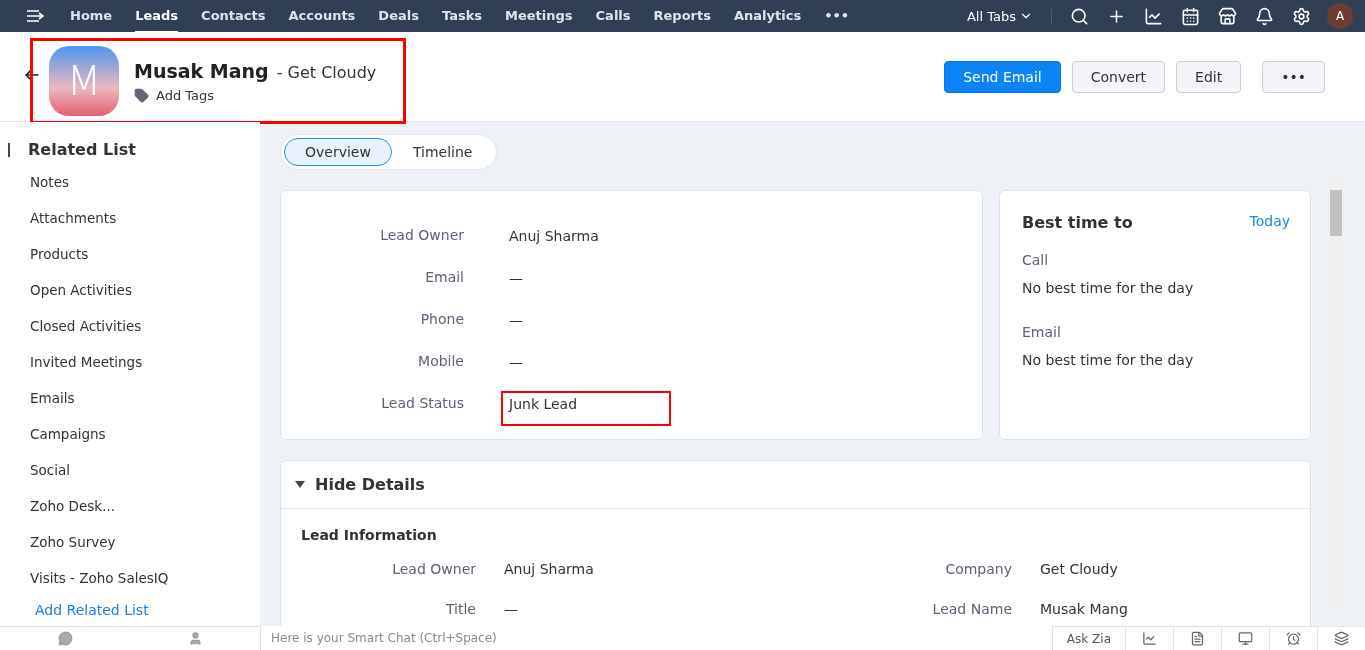 The image size is (1365, 650). I want to click on nav-tab: Contacts, so click(233, 16).